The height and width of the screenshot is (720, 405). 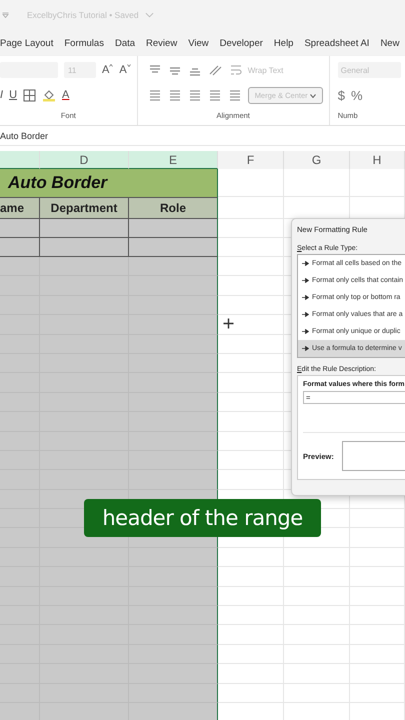 What do you see at coordinates (49, 95) in the screenshot?
I see `fill-color-icon` at bounding box center [49, 95].